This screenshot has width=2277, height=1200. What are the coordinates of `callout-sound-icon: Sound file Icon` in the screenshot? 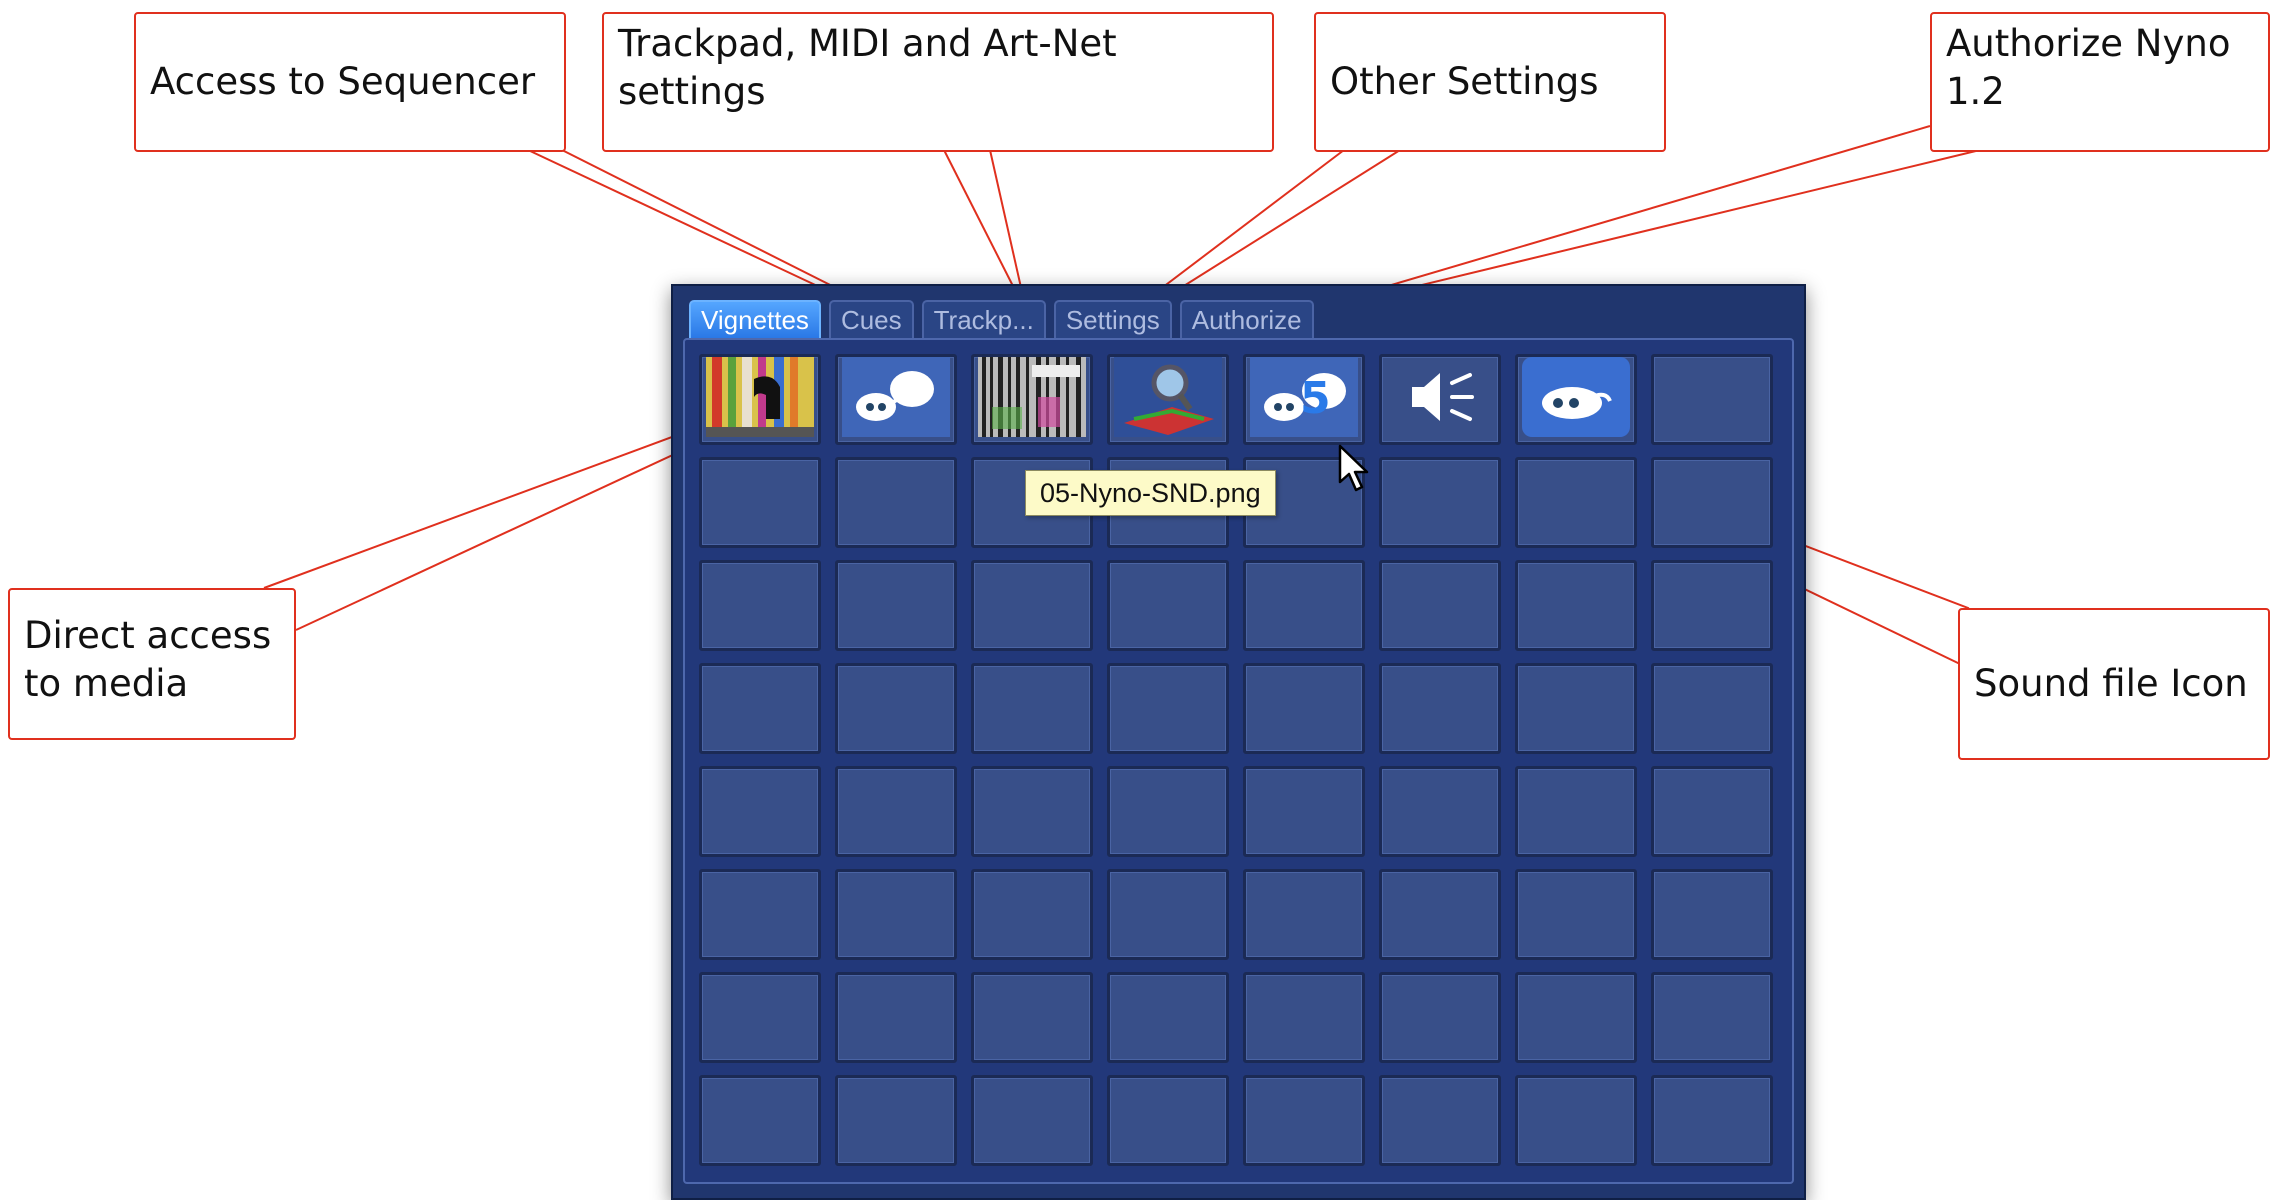 It's located at (2114, 684).